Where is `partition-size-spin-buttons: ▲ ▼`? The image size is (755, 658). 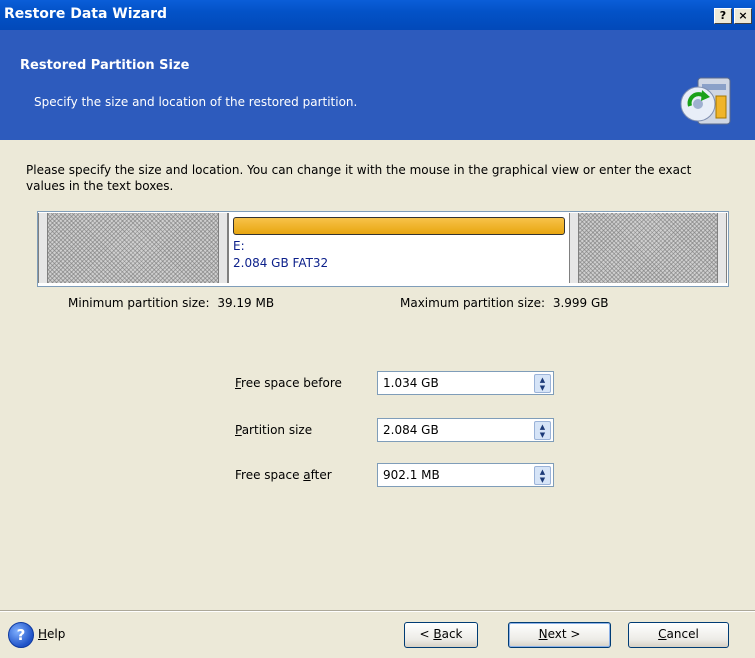
partition-size-spin-buttons: ▲ ▼ is located at coordinates (542, 430).